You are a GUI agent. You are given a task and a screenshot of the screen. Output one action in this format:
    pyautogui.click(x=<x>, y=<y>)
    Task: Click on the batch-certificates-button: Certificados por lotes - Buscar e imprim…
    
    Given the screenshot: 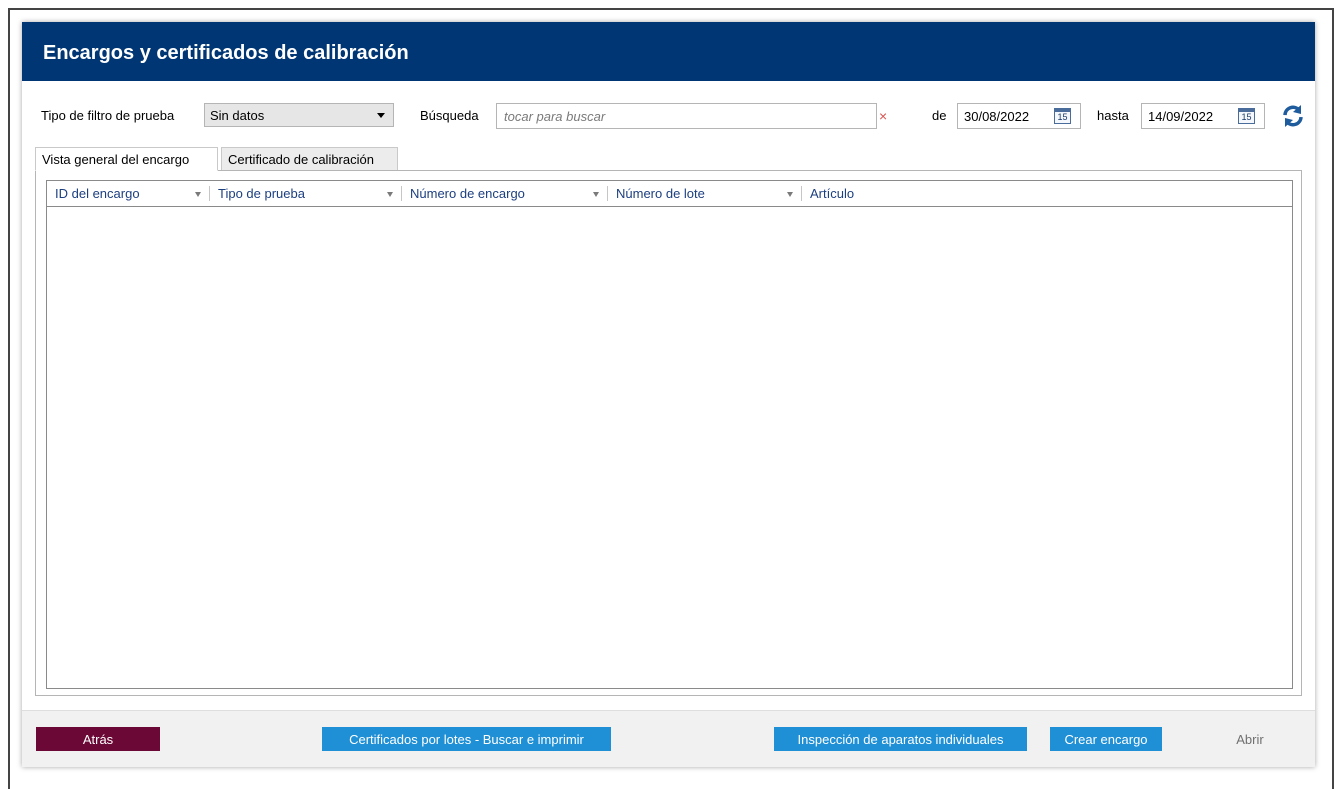 What is the action you would take?
    pyautogui.click(x=466, y=739)
    